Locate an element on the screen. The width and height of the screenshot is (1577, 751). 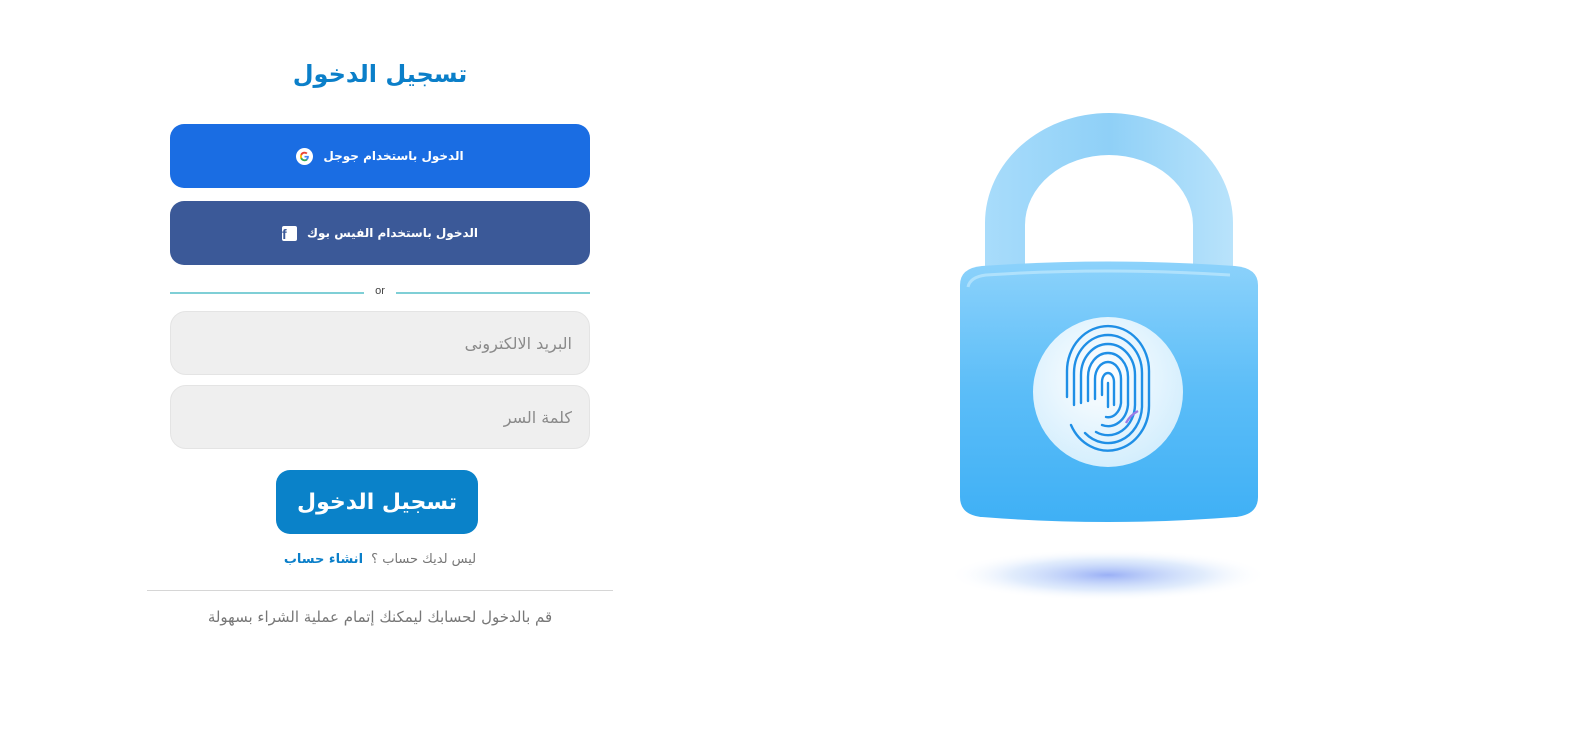
bottom-divider is located at coordinates (380, 590).